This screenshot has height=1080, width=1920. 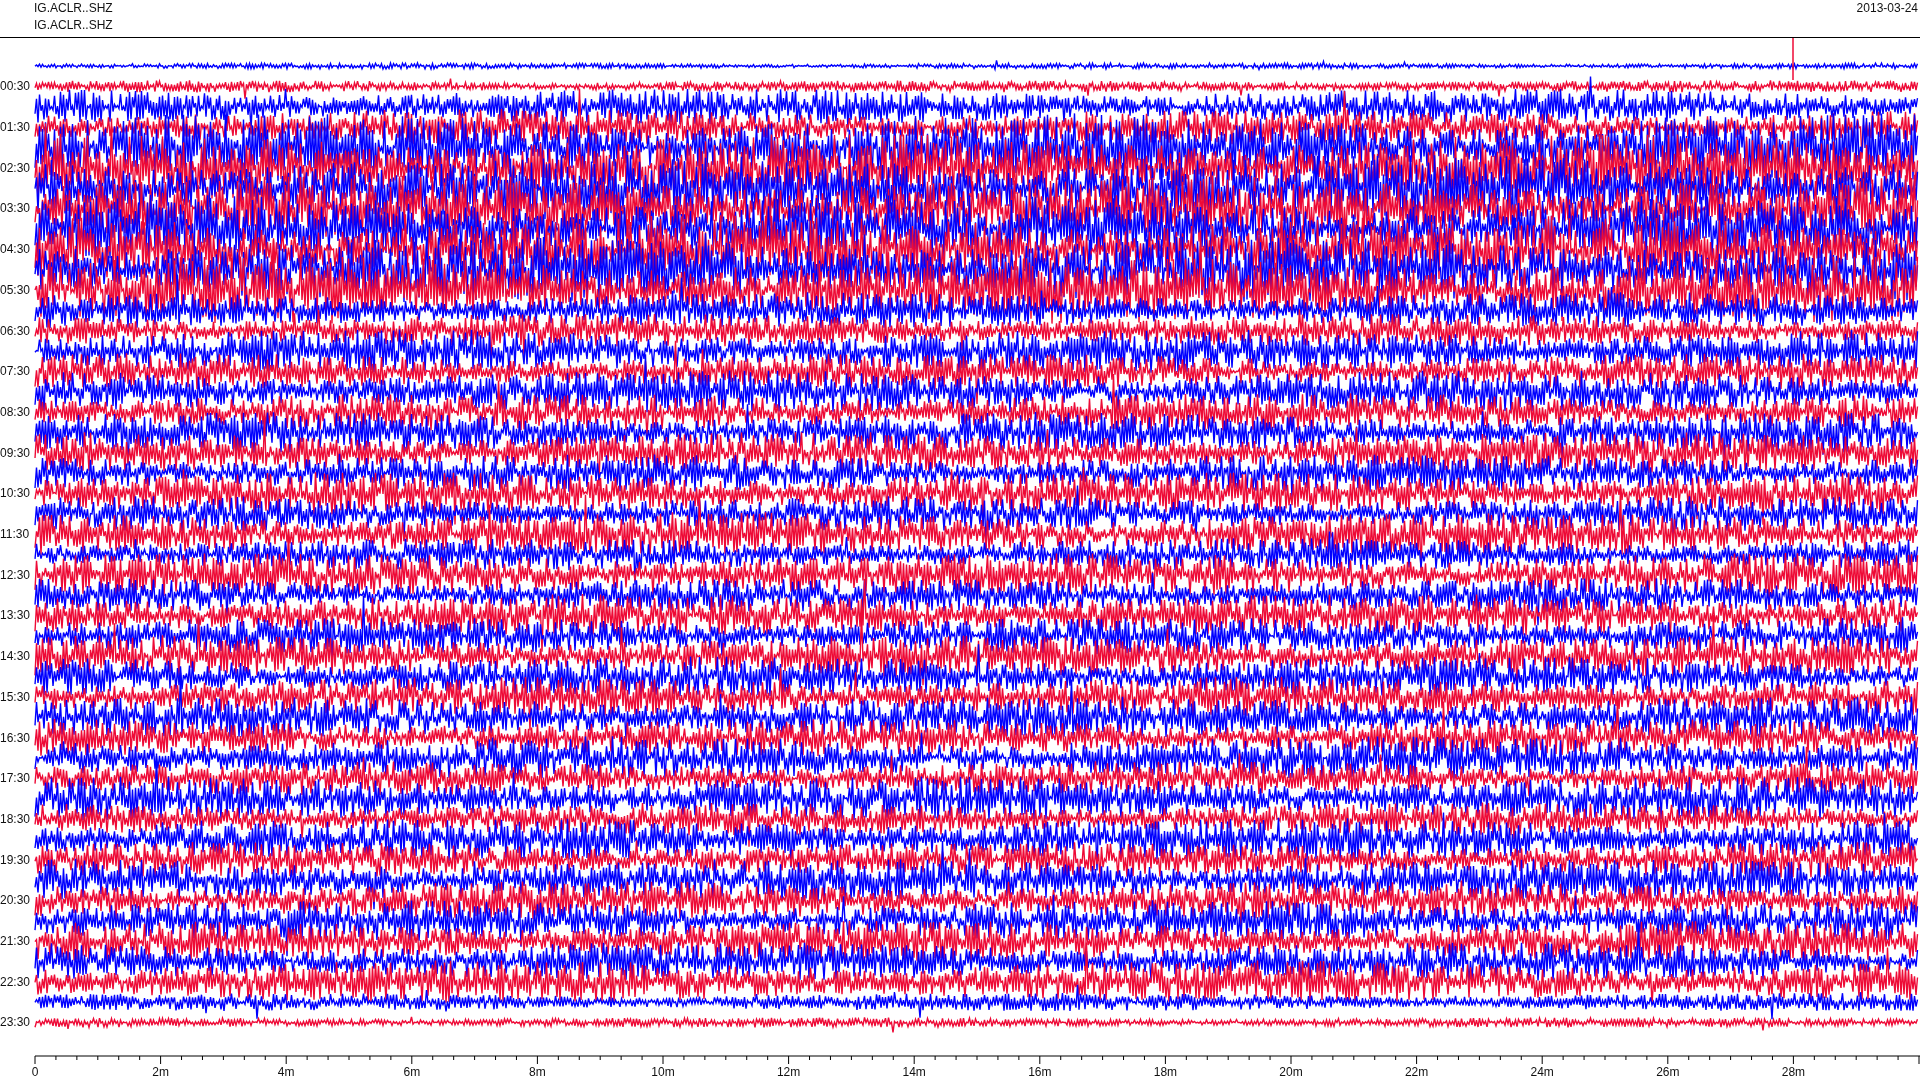 What do you see at coordinates (914, 1072) in the screenshot?
I see `axis-tick-label: 14m` at bounding box center [914, 1072].